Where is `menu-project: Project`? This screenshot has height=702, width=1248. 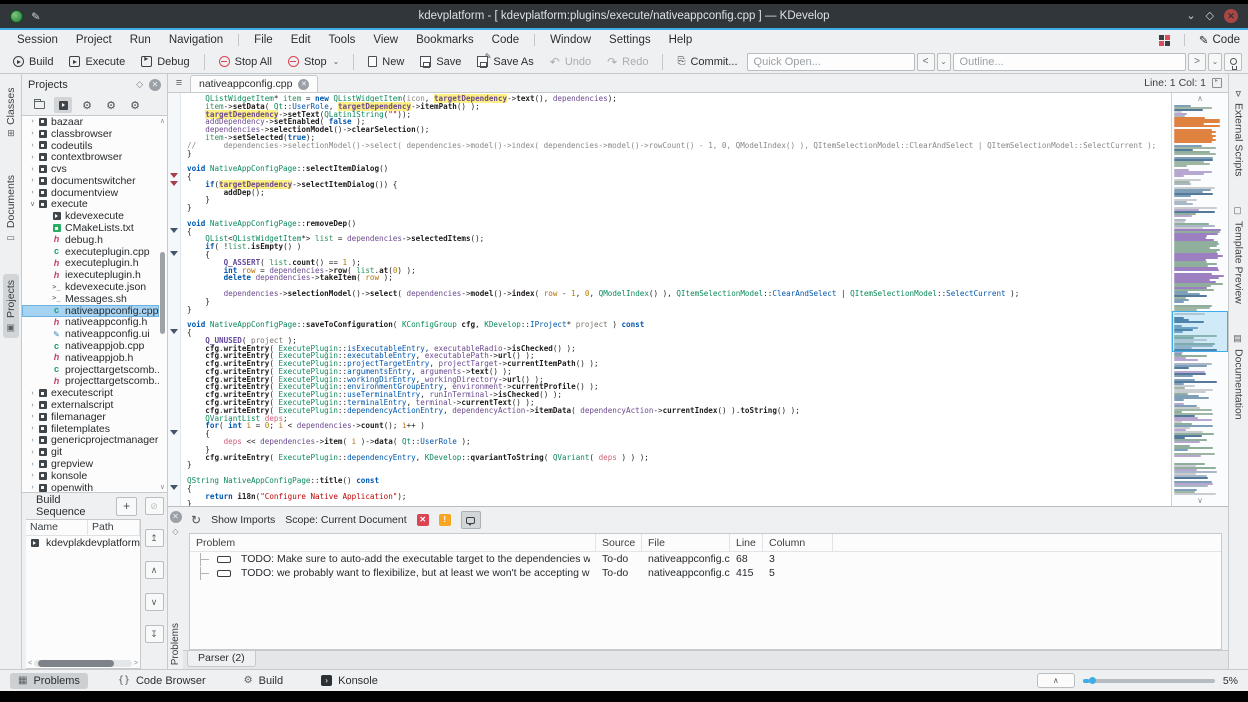
menu-project: Project is located at coordinates (94, 40).